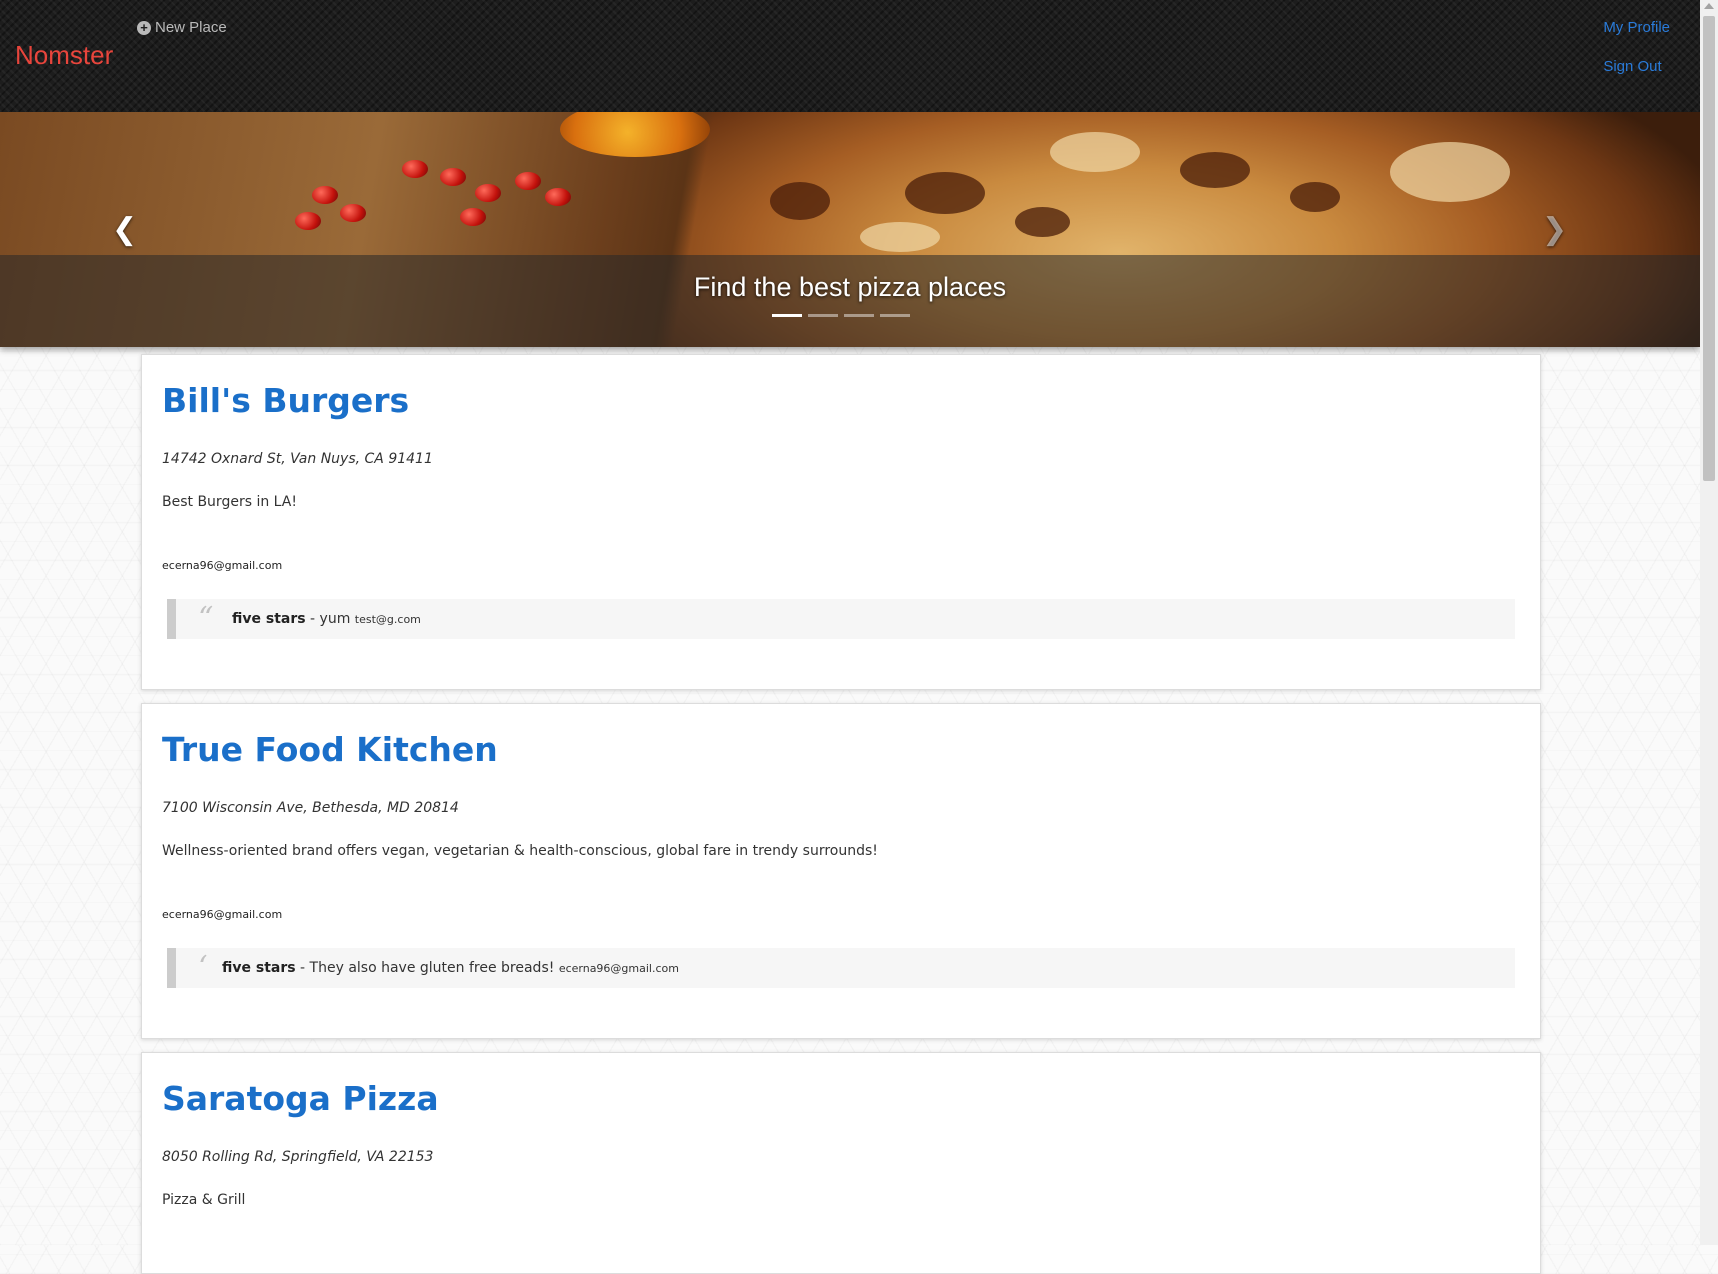  What do you see at coordinates (191, 27) in the screenshot?
I see `new-place-label: New Place` at bounding box center [191, 27].